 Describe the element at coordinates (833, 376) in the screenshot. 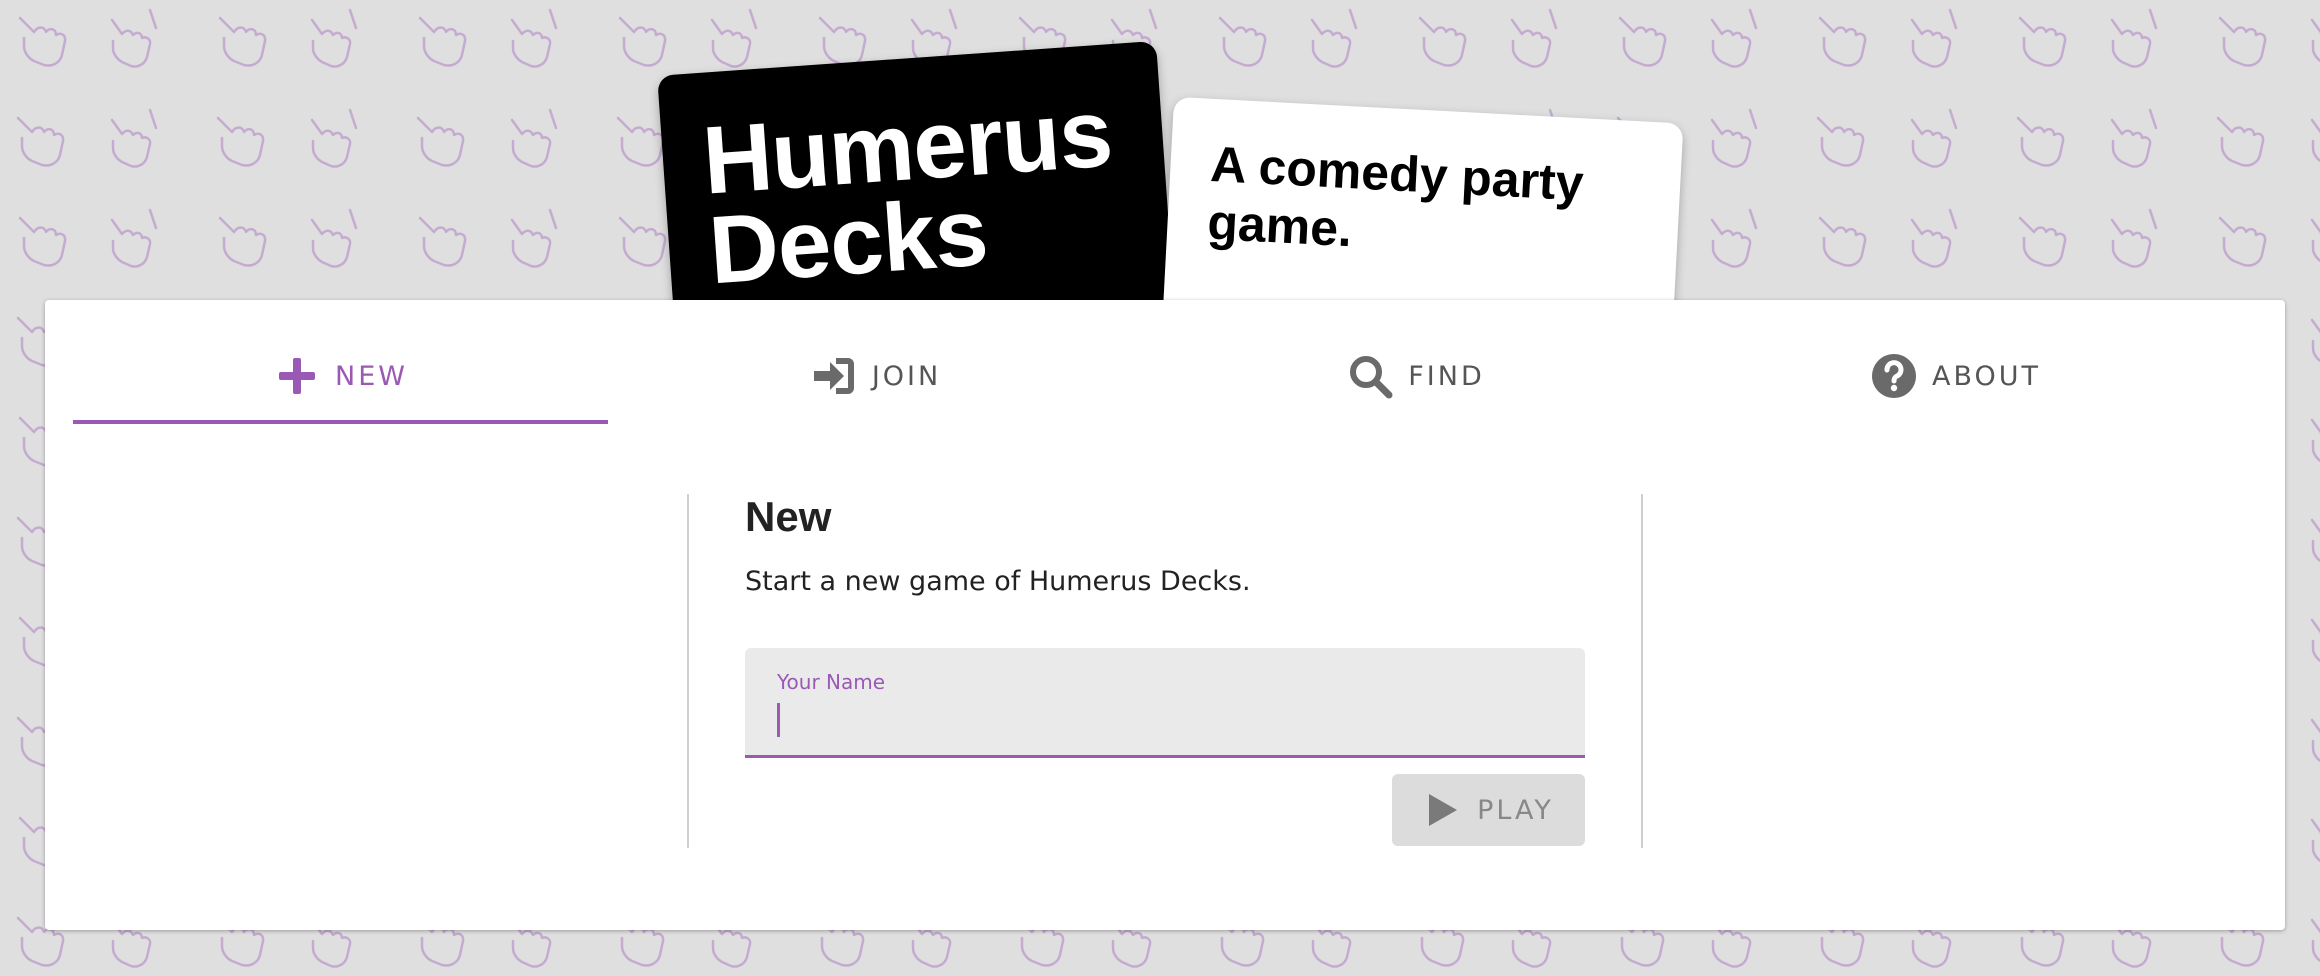

I see `sign-in-icon` at that location.